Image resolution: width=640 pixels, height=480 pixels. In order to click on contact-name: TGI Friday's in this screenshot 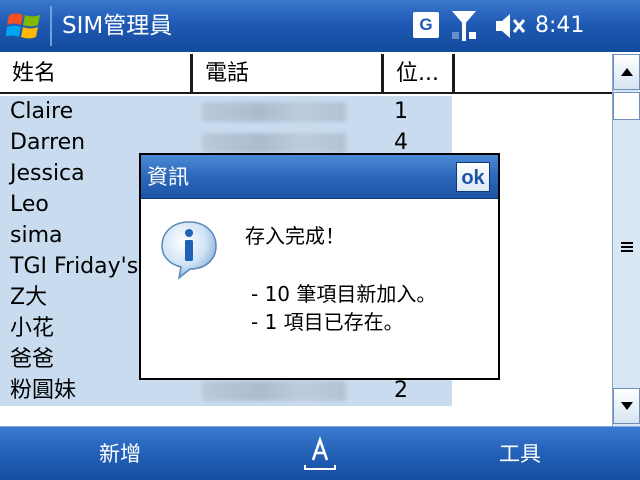, I will do `click(74, 266)`.